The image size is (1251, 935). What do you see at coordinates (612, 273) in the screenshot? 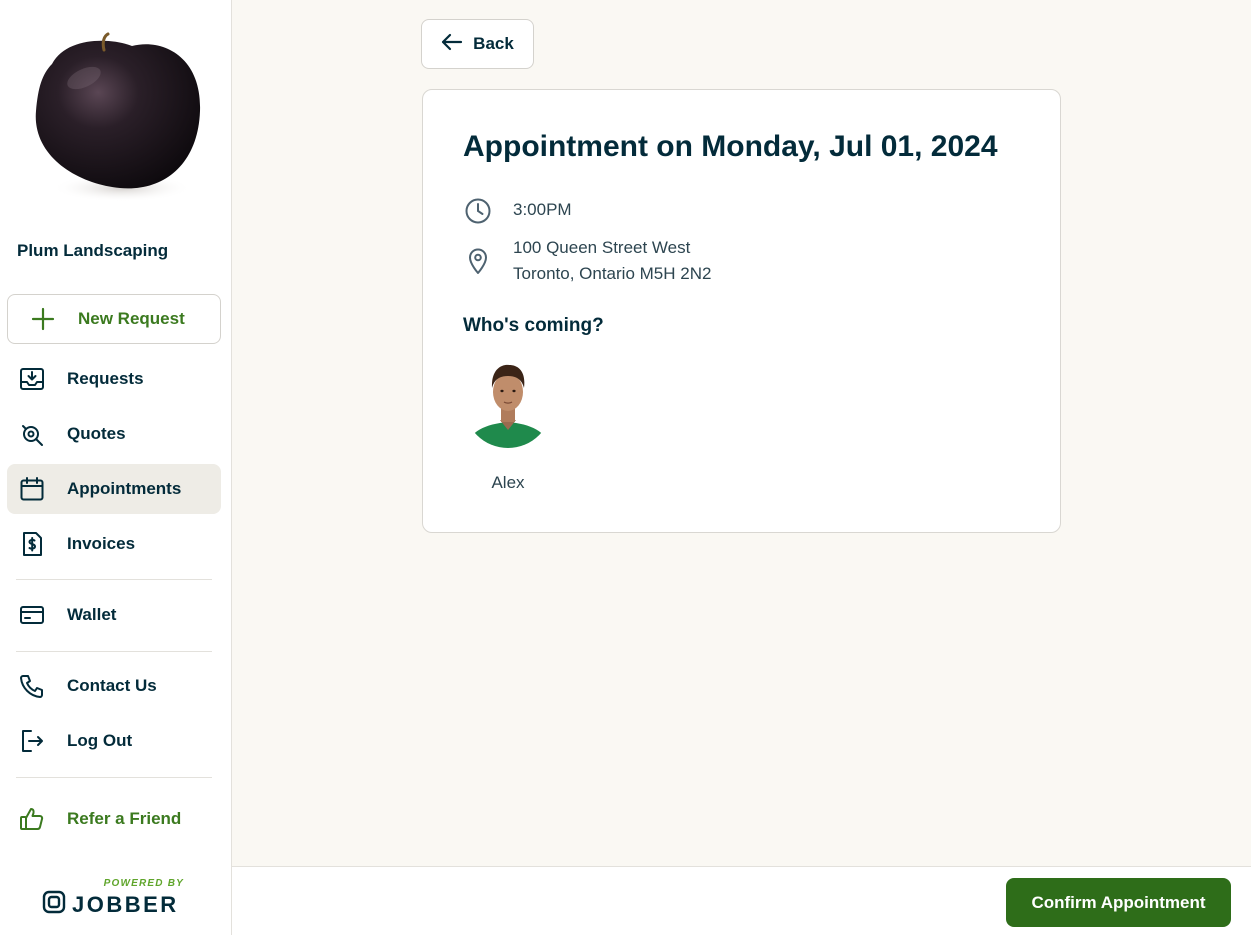
I see `address-line-2: Toronto, Ontario M5H 2N2` at bounding box center [612, 273].